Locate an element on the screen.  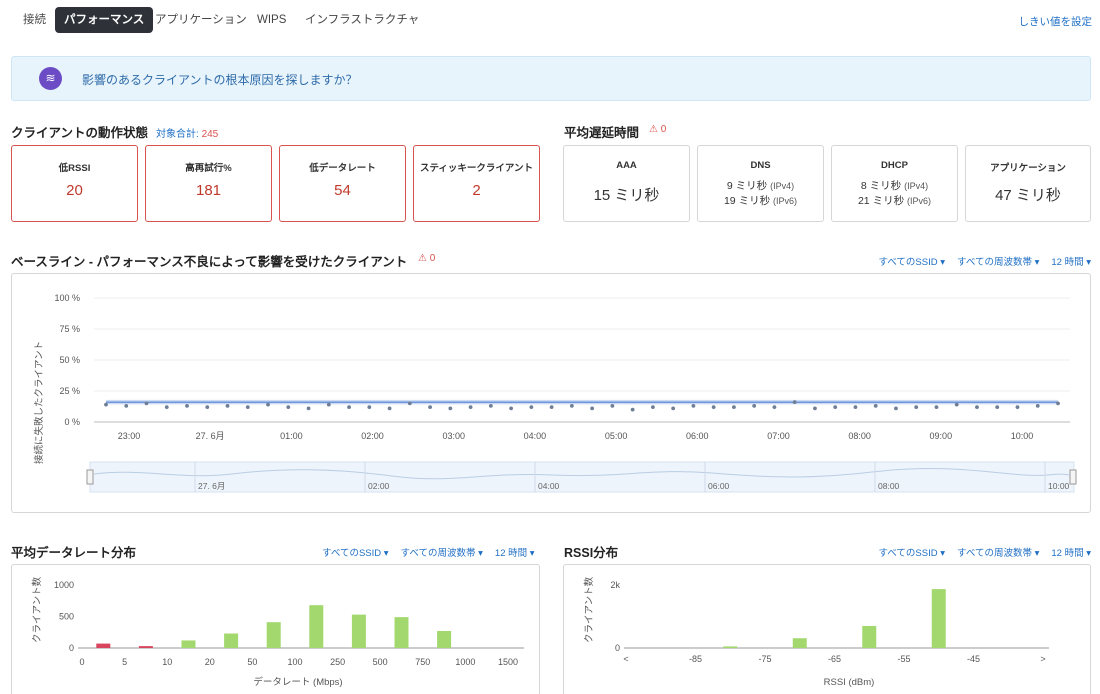
aaa-latency-card: AAA 15 ミリ秒 is located at coordinates (626, 183).